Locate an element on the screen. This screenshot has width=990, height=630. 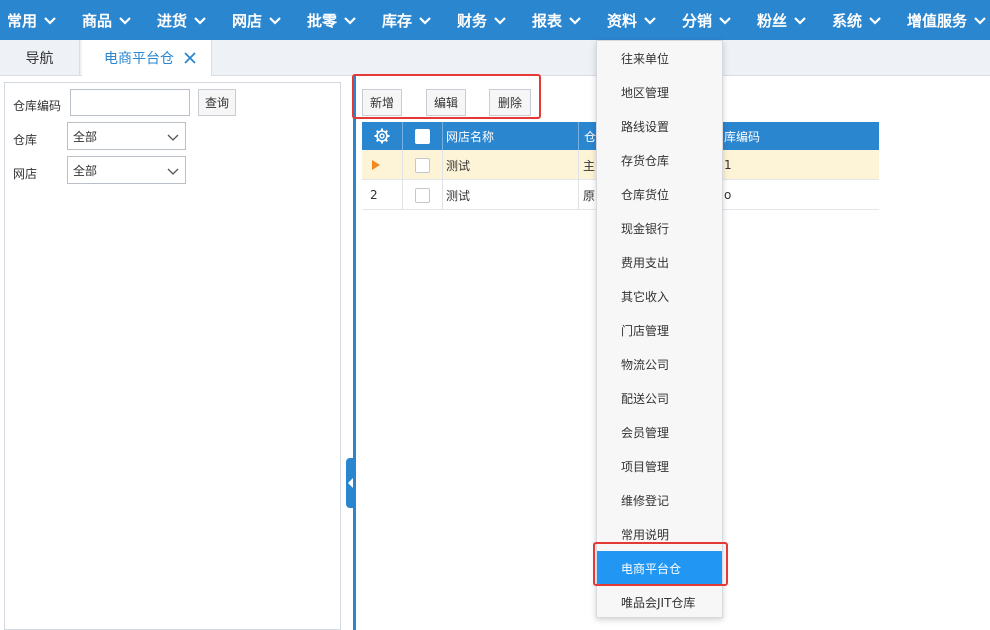
shop-select: 全部 is located at coordinates (126, 170).